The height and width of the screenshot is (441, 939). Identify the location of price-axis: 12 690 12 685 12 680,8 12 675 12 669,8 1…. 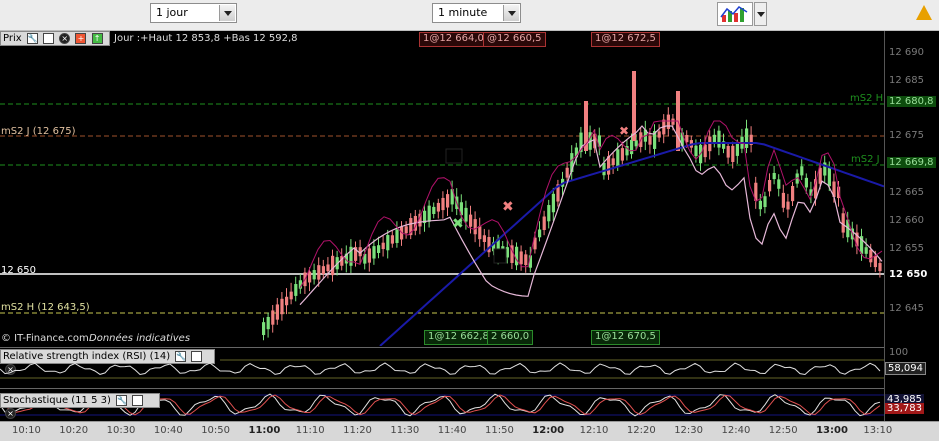
(911, 226).